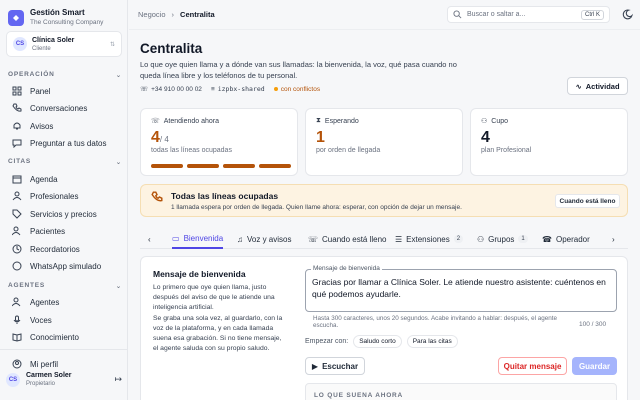  Describe the element at coordinates (41, 48) in the screenshot. I see `client-role: Cliente` at that location.